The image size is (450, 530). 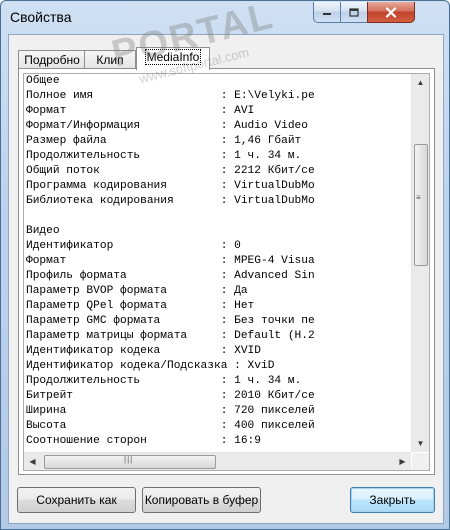 I want to click on title-bar: Свойства, so click(x=225, y=17).